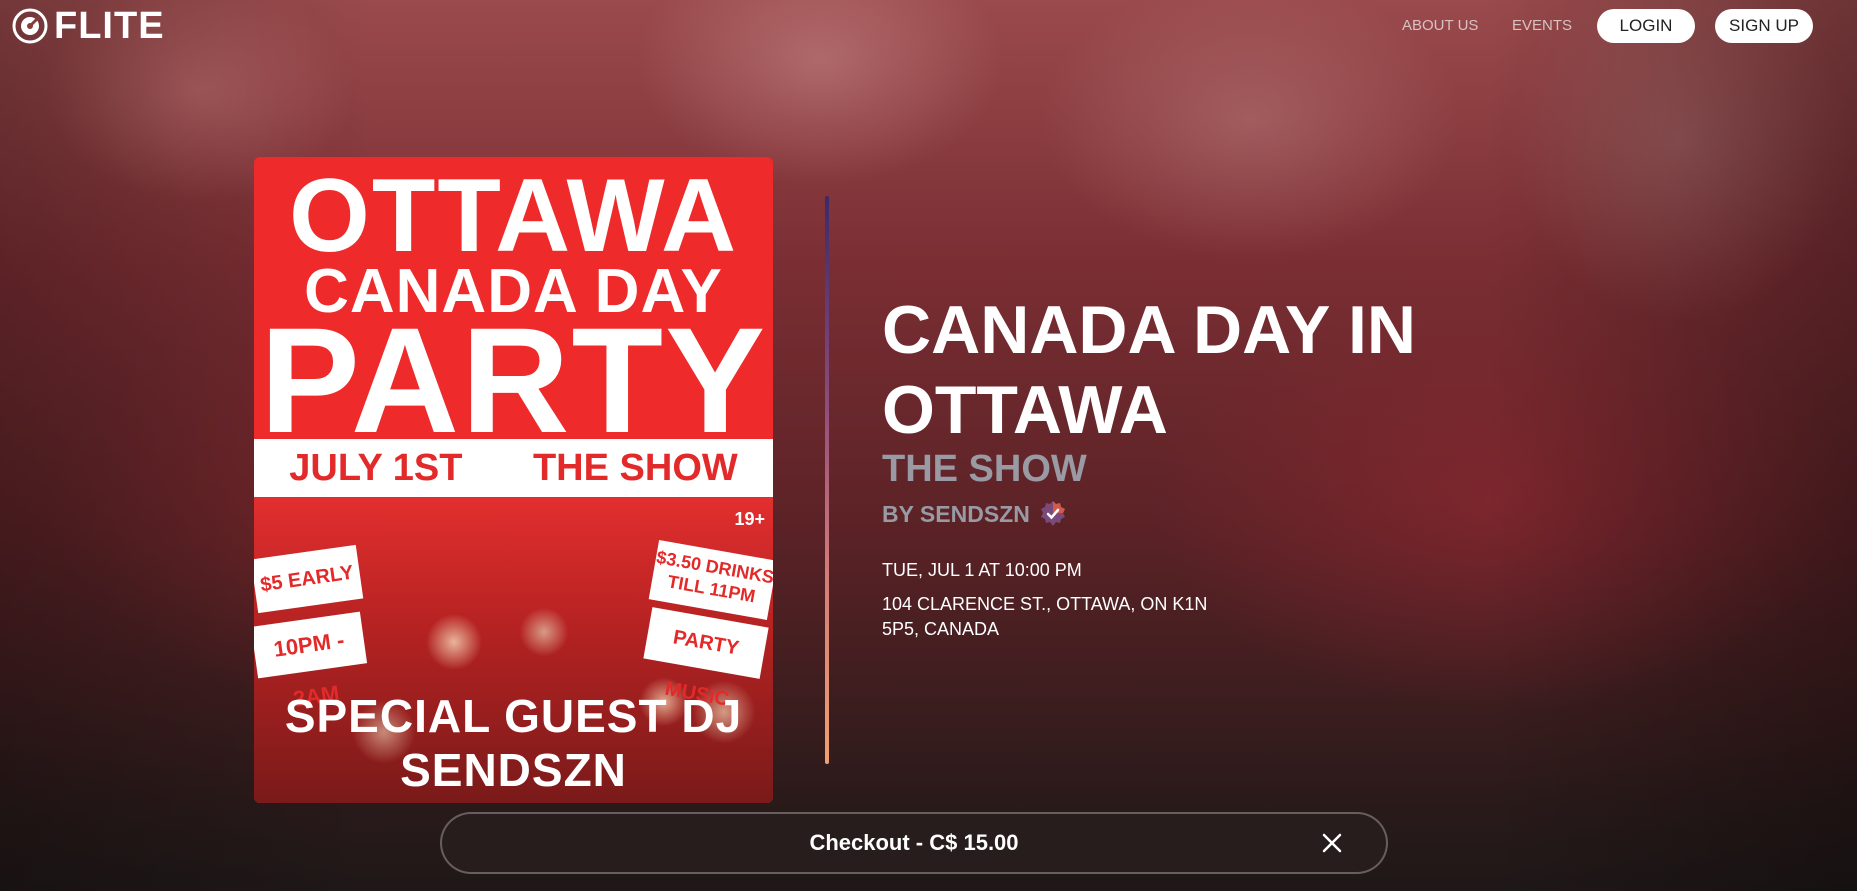  What do you see at coordinates (376, 467) in the screenshot?
I see `poster-date: JULY 1ST` at bounding box center [376, 467].